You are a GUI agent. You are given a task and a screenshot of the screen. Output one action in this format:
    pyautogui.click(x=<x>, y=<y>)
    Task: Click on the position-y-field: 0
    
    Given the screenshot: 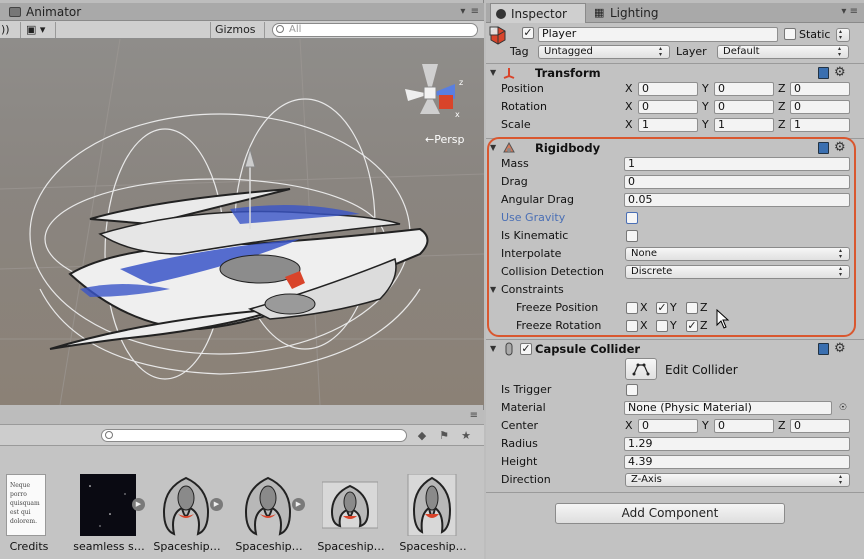 What is the action you would take?
    pyautogui.click(x=744, y=89)
    